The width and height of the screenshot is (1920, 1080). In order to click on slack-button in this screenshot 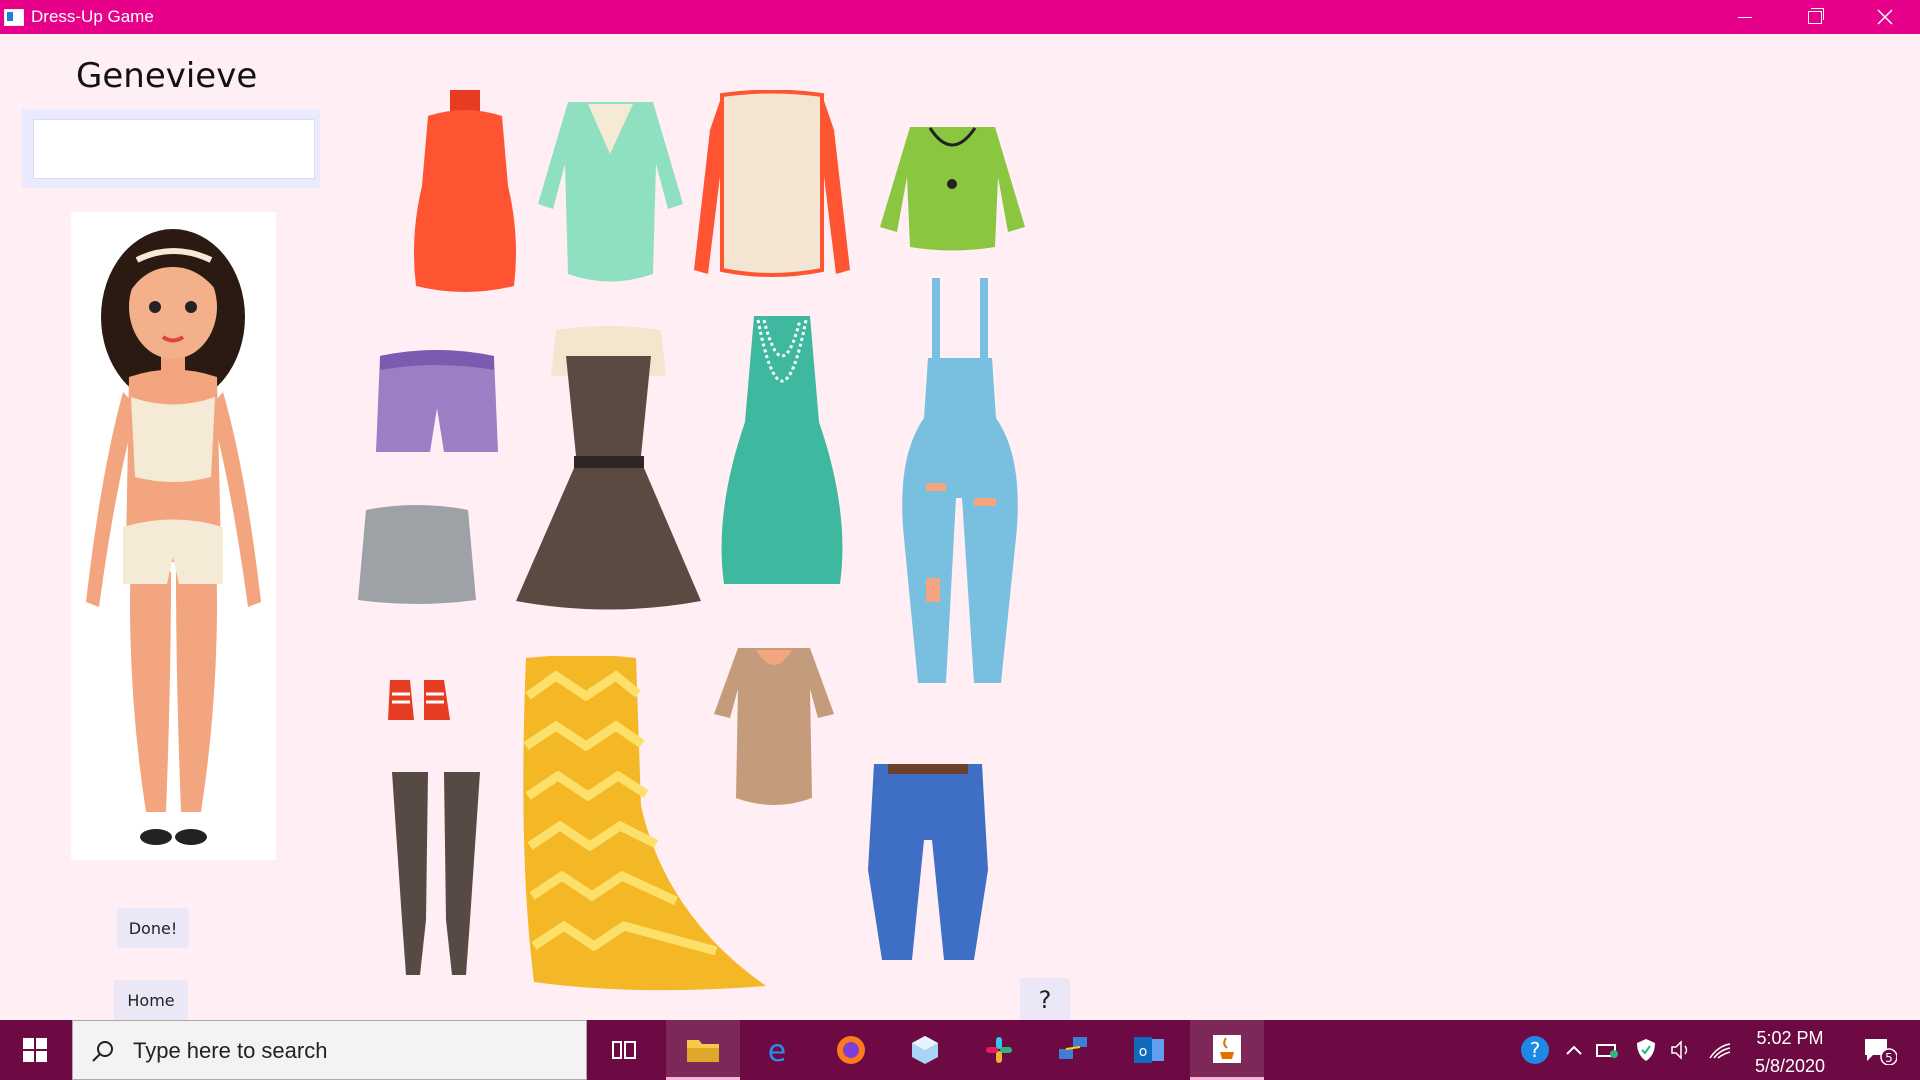, I will do `click(999, 1050)`.